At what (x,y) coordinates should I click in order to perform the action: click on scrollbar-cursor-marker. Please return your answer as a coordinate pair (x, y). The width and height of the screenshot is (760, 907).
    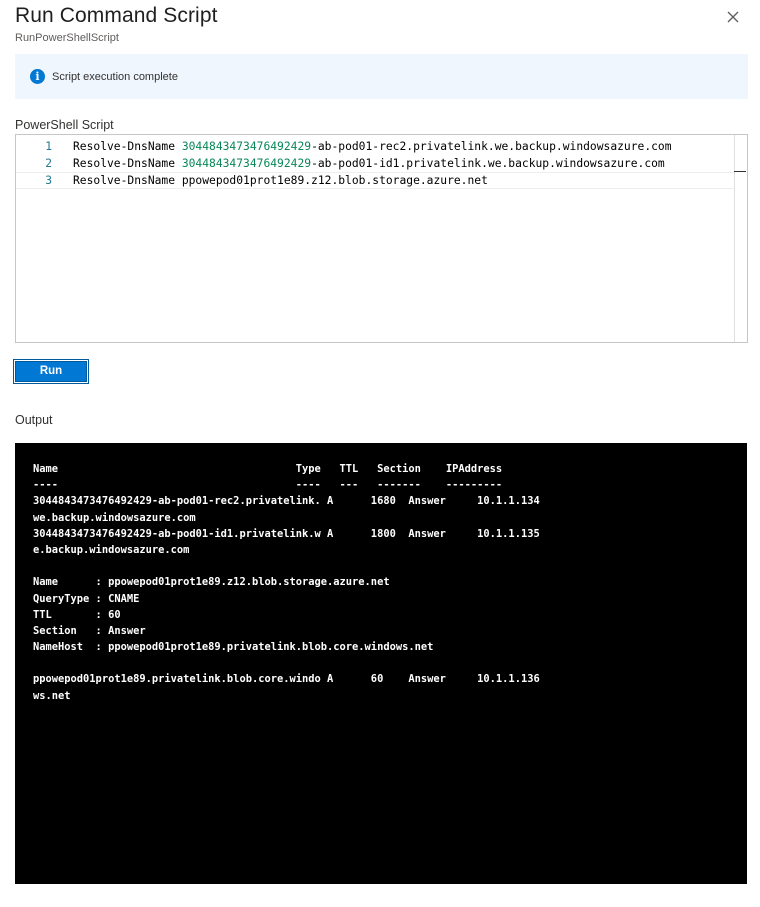
    Looking at the image, I should click on (740, 171).